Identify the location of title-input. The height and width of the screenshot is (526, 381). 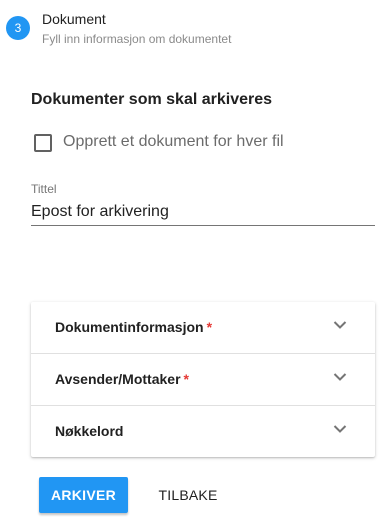
(203, 212).